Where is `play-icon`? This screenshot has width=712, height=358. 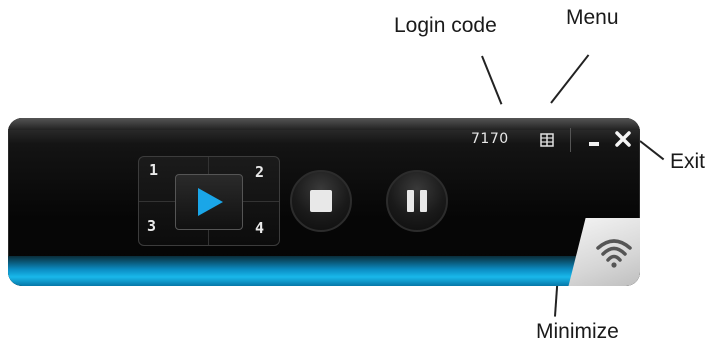
play-icon is located at coordinates (210, 202).